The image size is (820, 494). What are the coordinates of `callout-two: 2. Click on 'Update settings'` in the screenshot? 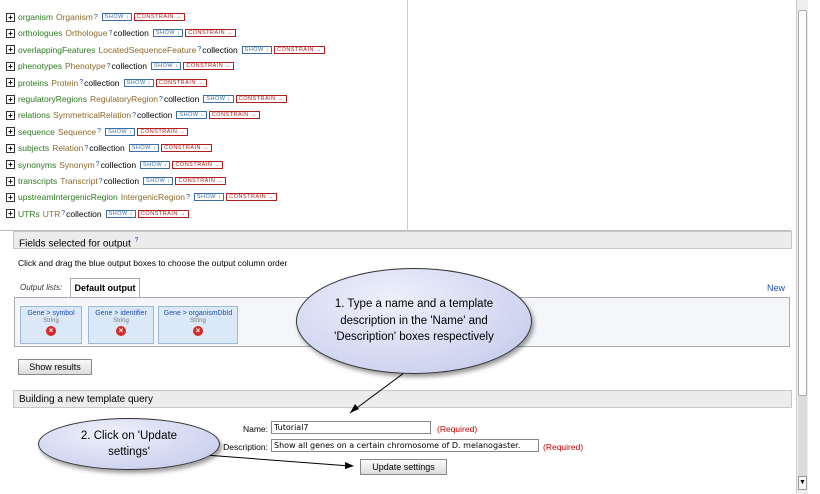 It's located at (129, 444).